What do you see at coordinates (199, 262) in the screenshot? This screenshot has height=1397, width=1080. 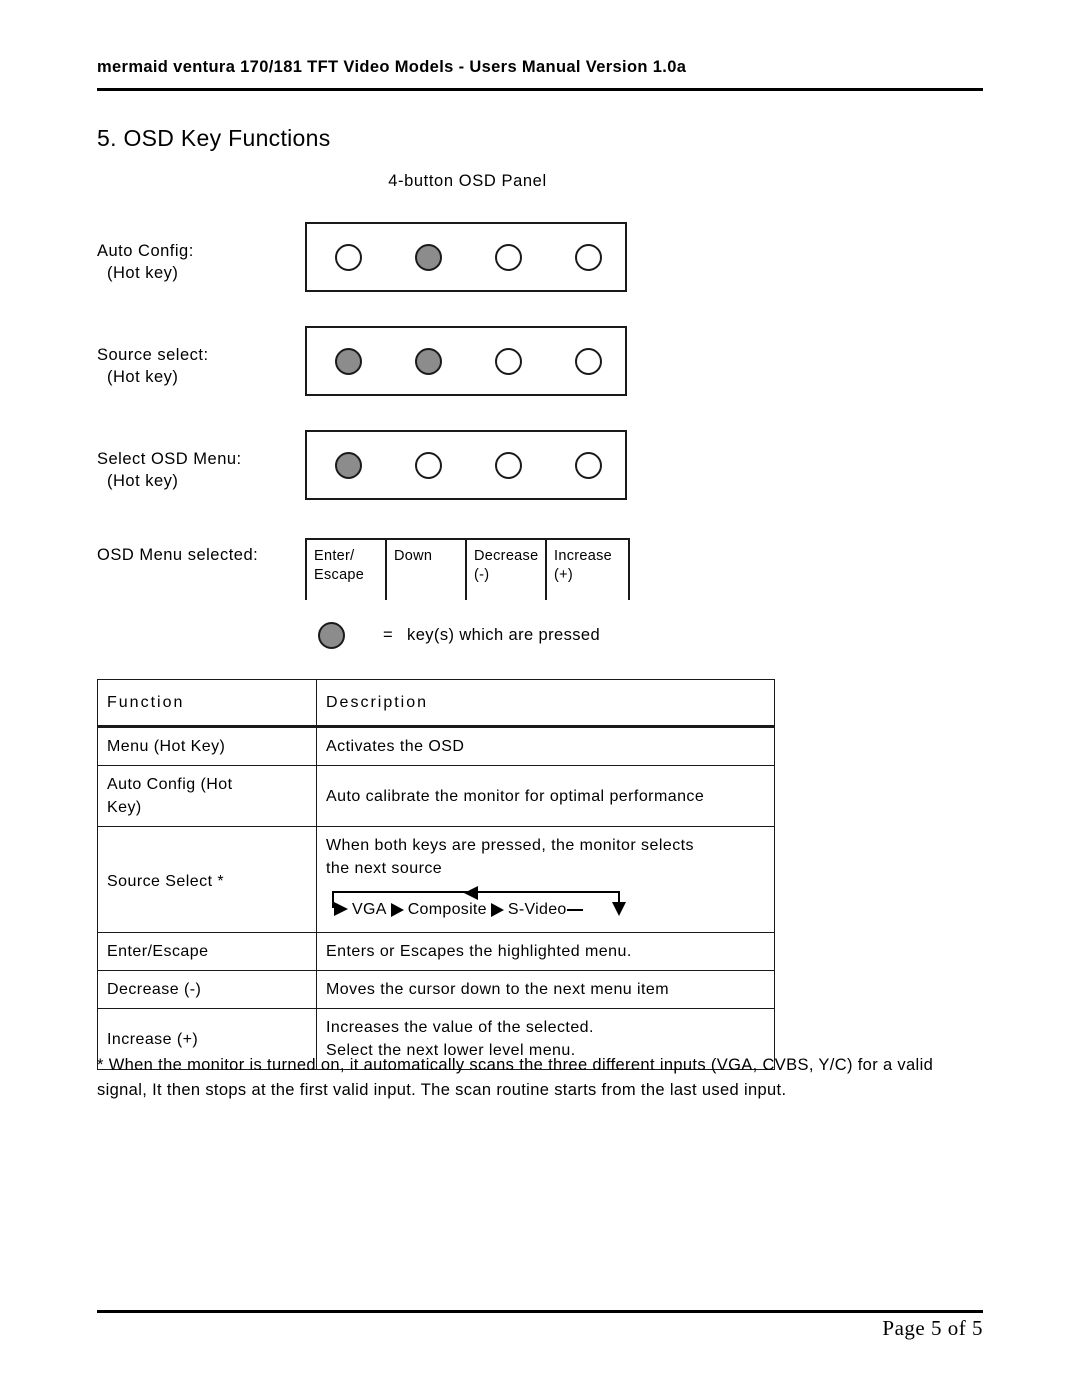 I see `panel-row-label-auto-config: Auto Config: (Hot key)` at bounding box center [199, 262].